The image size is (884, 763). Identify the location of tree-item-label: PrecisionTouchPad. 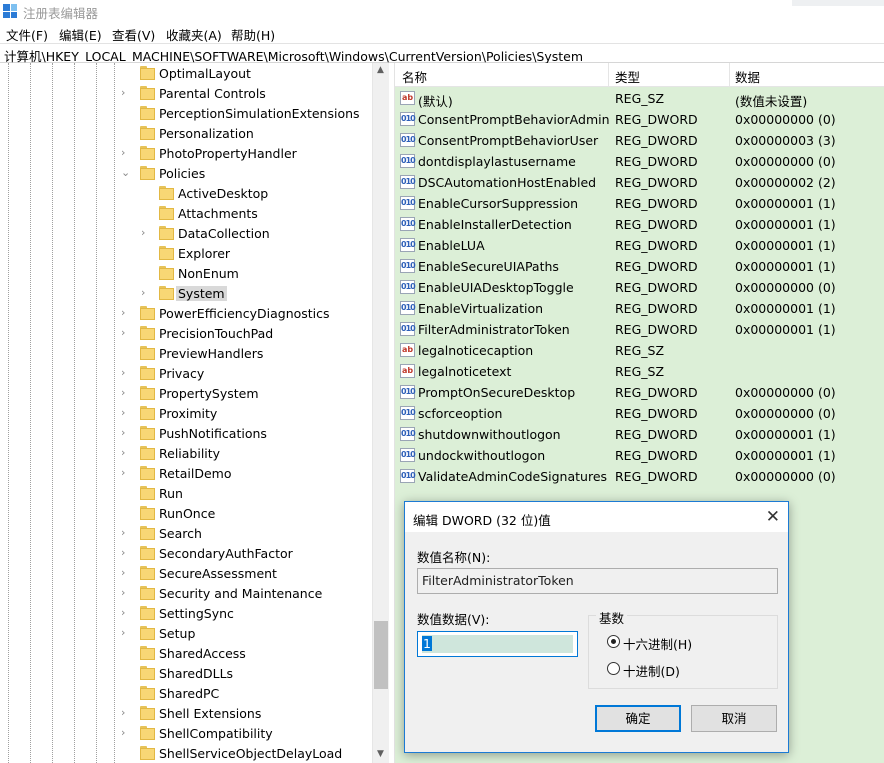
(216, 333).